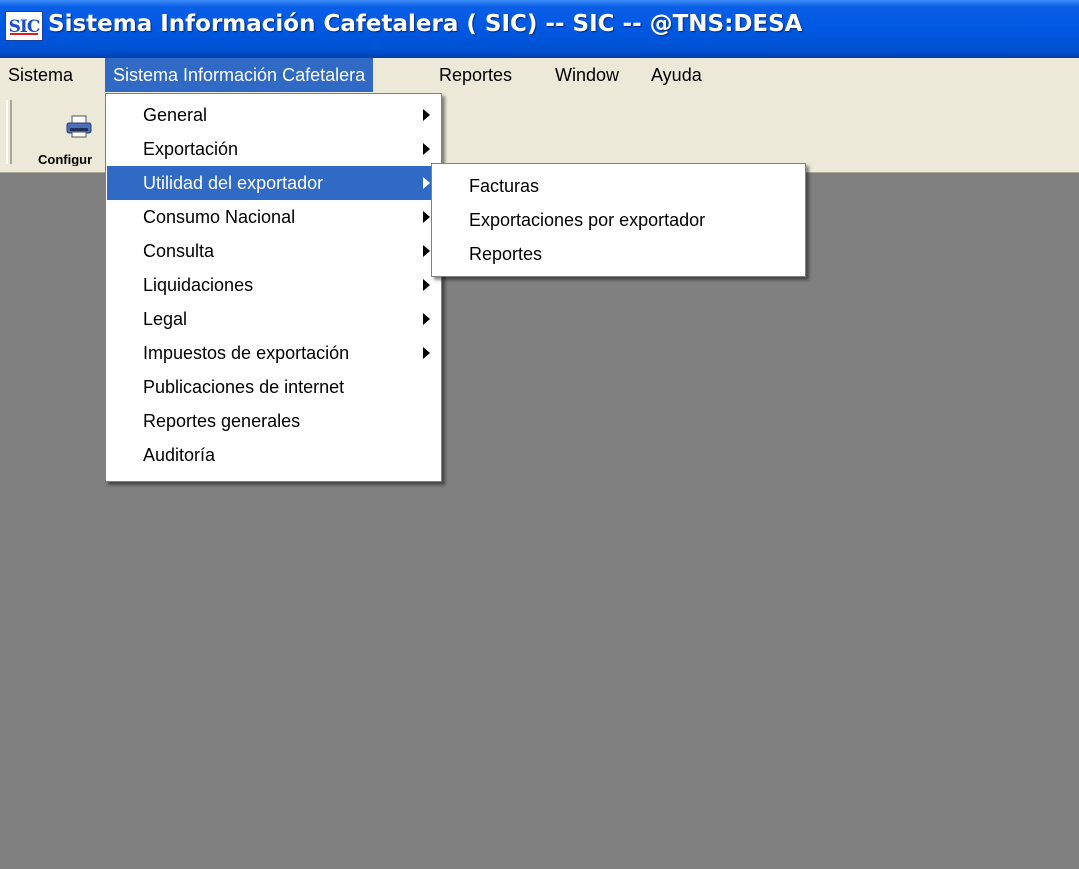 The width and height of the screenshot is (1079, 869). I want to click on menu-item-impuestos-de-exportacion: Impuestos de exportación, so click(273, 353).